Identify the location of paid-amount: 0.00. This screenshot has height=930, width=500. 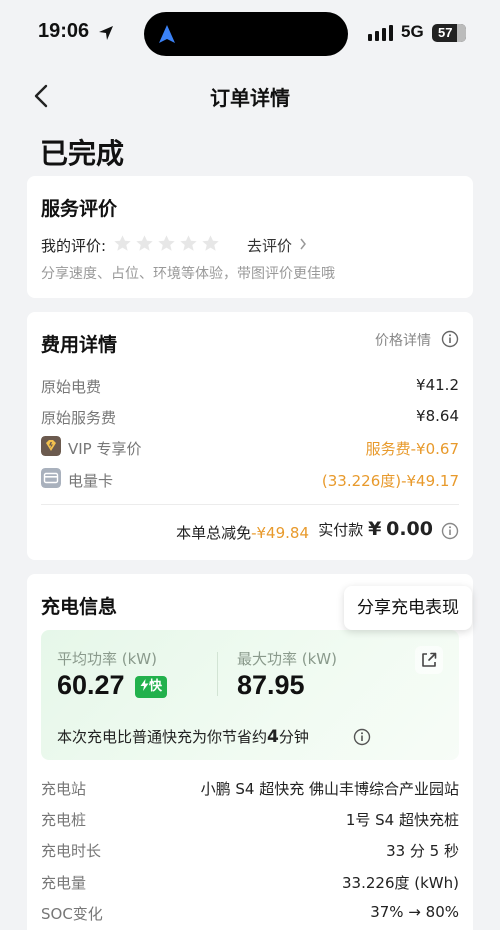
(409, 529).